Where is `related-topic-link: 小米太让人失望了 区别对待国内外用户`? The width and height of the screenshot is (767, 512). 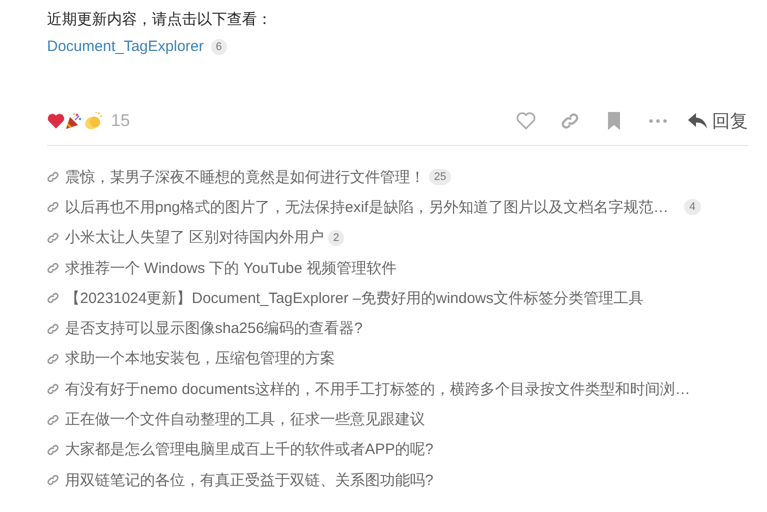 related-topic-link: 小米太让人失望了 区别对待国内外用户 is located at coordinates (194, 238).